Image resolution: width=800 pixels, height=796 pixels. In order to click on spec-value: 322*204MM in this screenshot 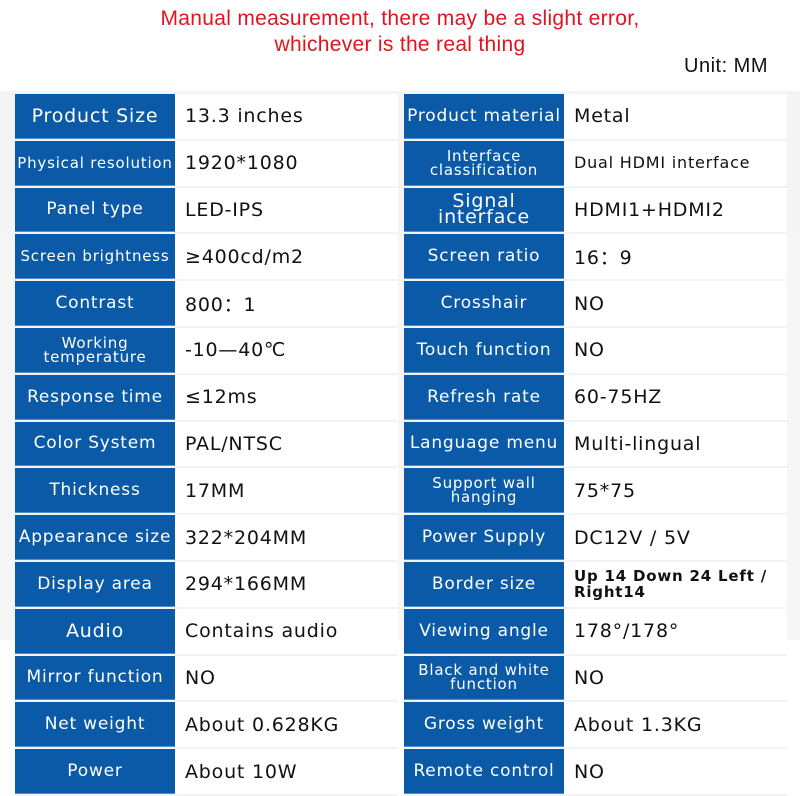, I will do `click(286, 537)`.